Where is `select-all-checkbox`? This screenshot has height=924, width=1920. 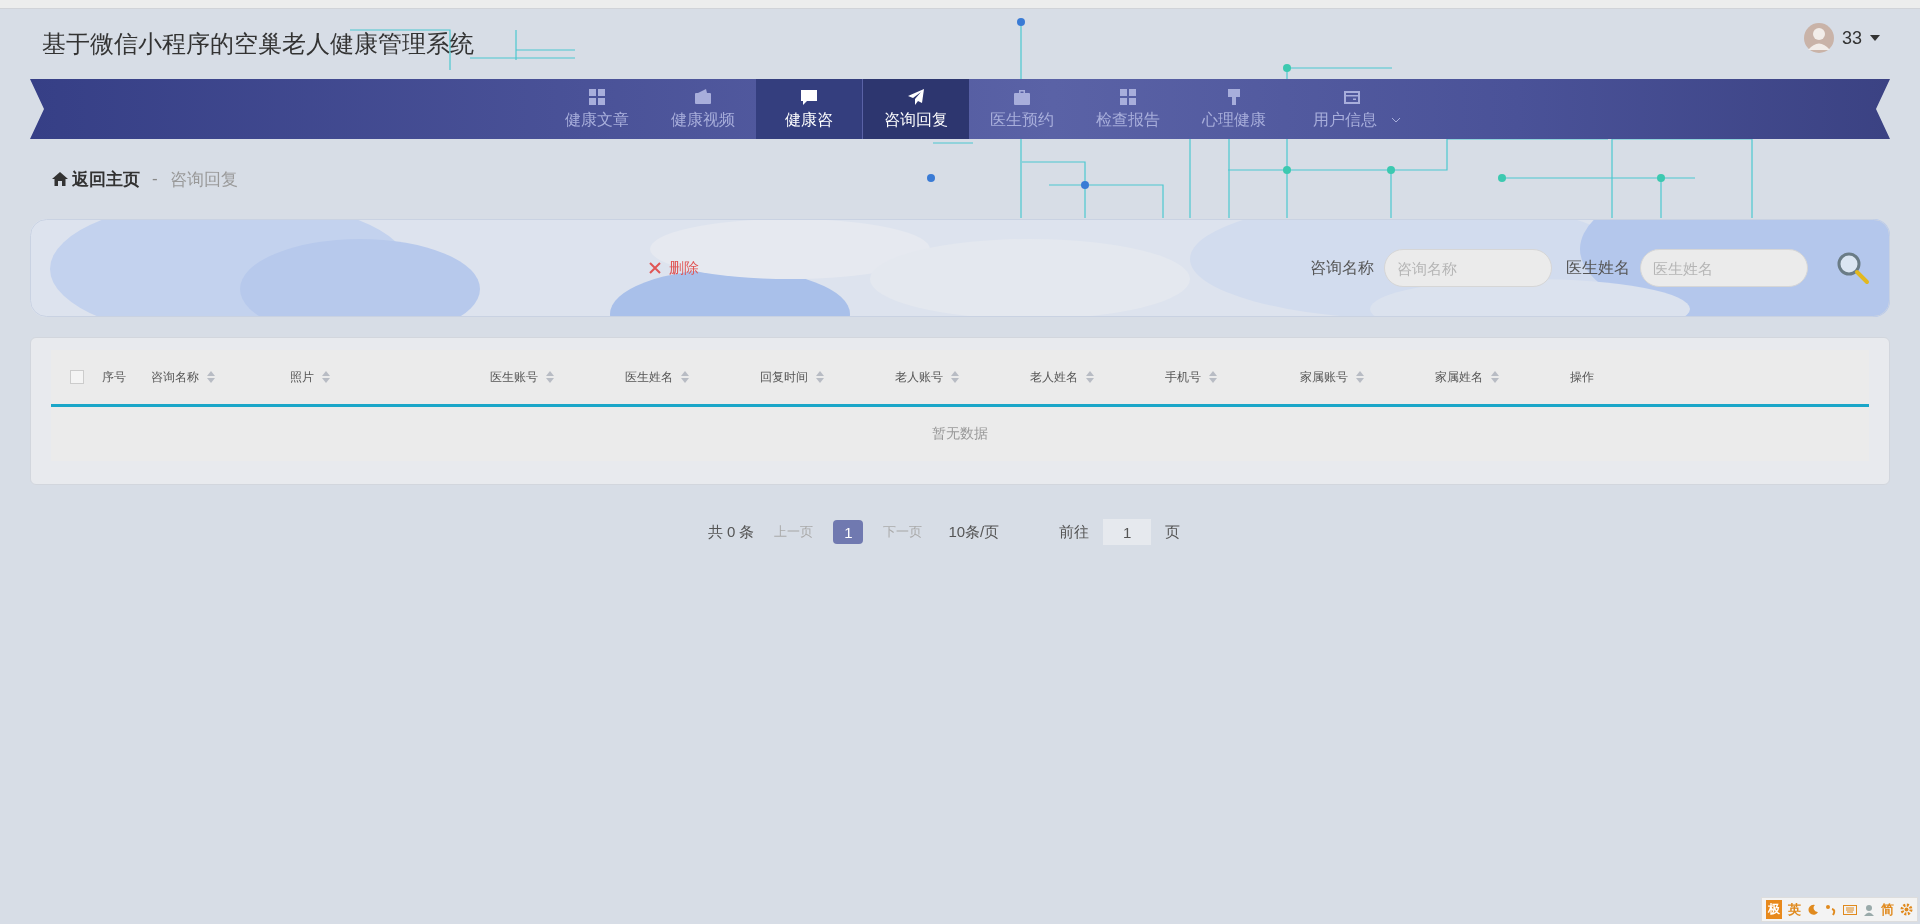
select-all-checkbox is located at coordinates (76, 377).